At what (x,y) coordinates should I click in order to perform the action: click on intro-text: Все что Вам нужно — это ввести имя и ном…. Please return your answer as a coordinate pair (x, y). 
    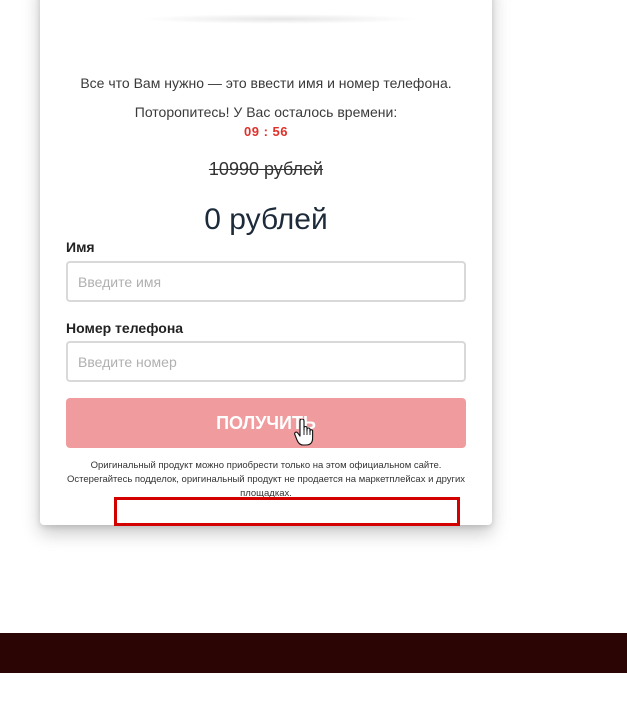
    Looking at the image, I should click on (266, 83).